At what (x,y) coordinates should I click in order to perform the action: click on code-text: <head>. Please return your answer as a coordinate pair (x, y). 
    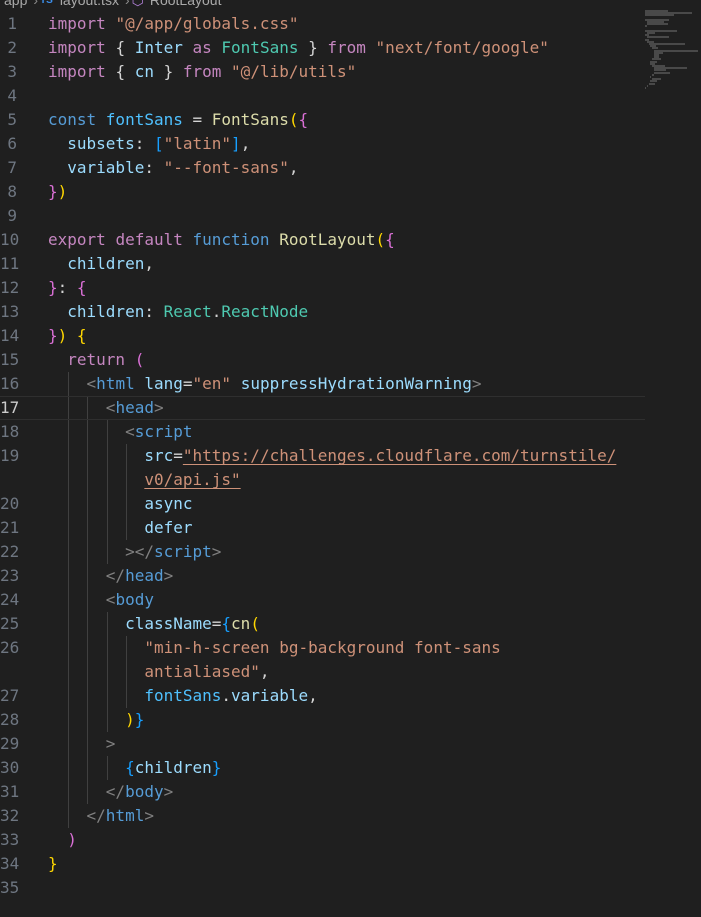
    Looking at the image, I should click on (106, 408).